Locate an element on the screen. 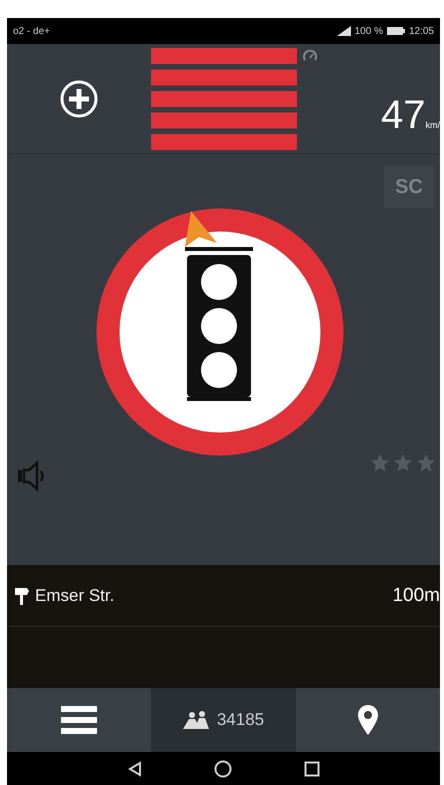 The width and height of the screenshot is (444, 785). map-pin-icon is located at coordinates (368, 720).